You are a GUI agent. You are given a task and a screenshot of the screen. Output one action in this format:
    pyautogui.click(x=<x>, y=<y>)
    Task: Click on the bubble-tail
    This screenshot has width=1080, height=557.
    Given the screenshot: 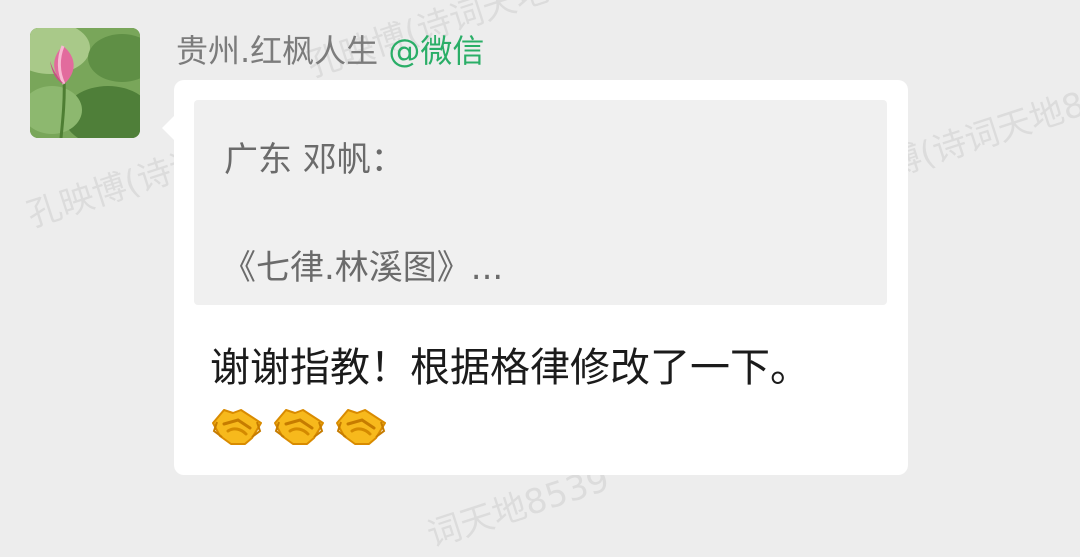 What is the action you would take?
    pyautogui.click(x=168, y=128)
    